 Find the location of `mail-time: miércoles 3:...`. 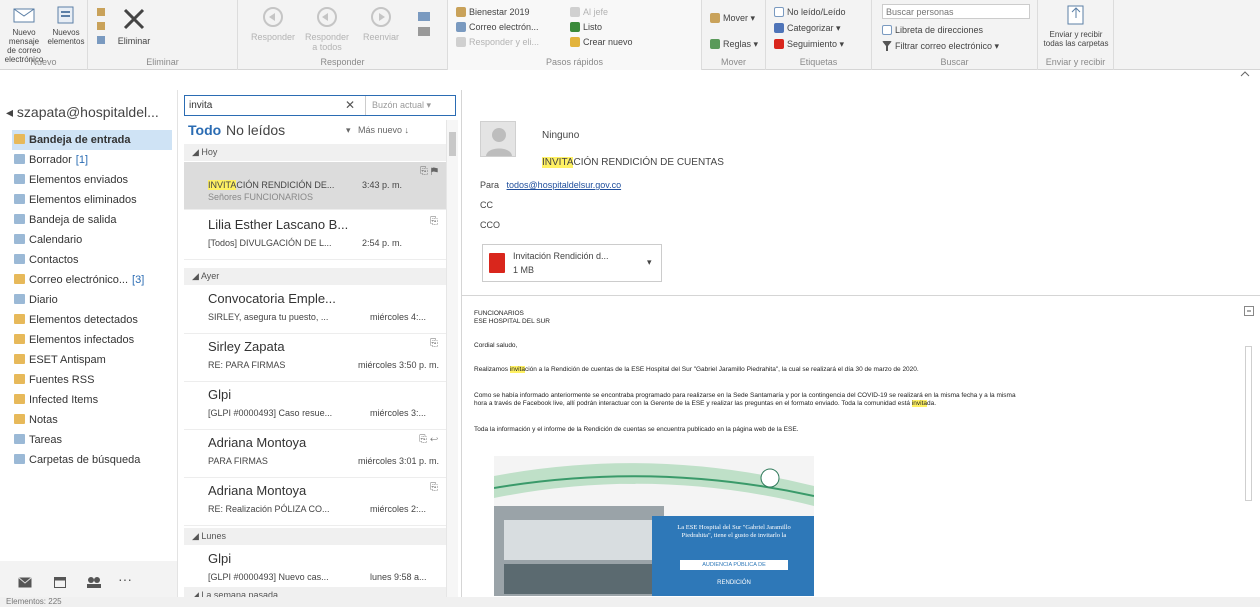

mail-time: miércoles 3:... is located at coordinates (398, 413).